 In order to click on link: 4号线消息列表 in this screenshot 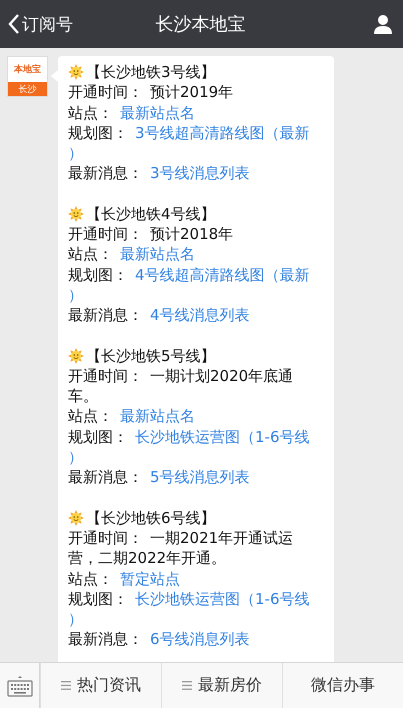, I will do `click(200, 315)`.